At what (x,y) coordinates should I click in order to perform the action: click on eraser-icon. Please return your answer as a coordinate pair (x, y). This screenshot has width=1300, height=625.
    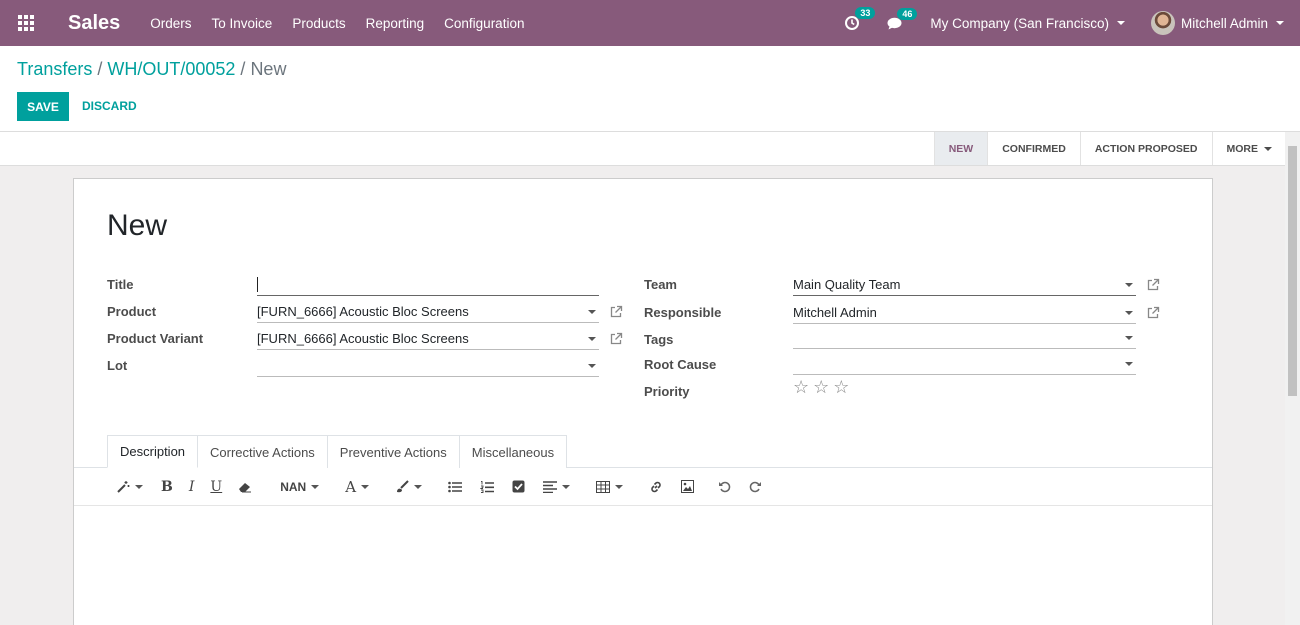
    Looking at the image, I should click on (245, 487).